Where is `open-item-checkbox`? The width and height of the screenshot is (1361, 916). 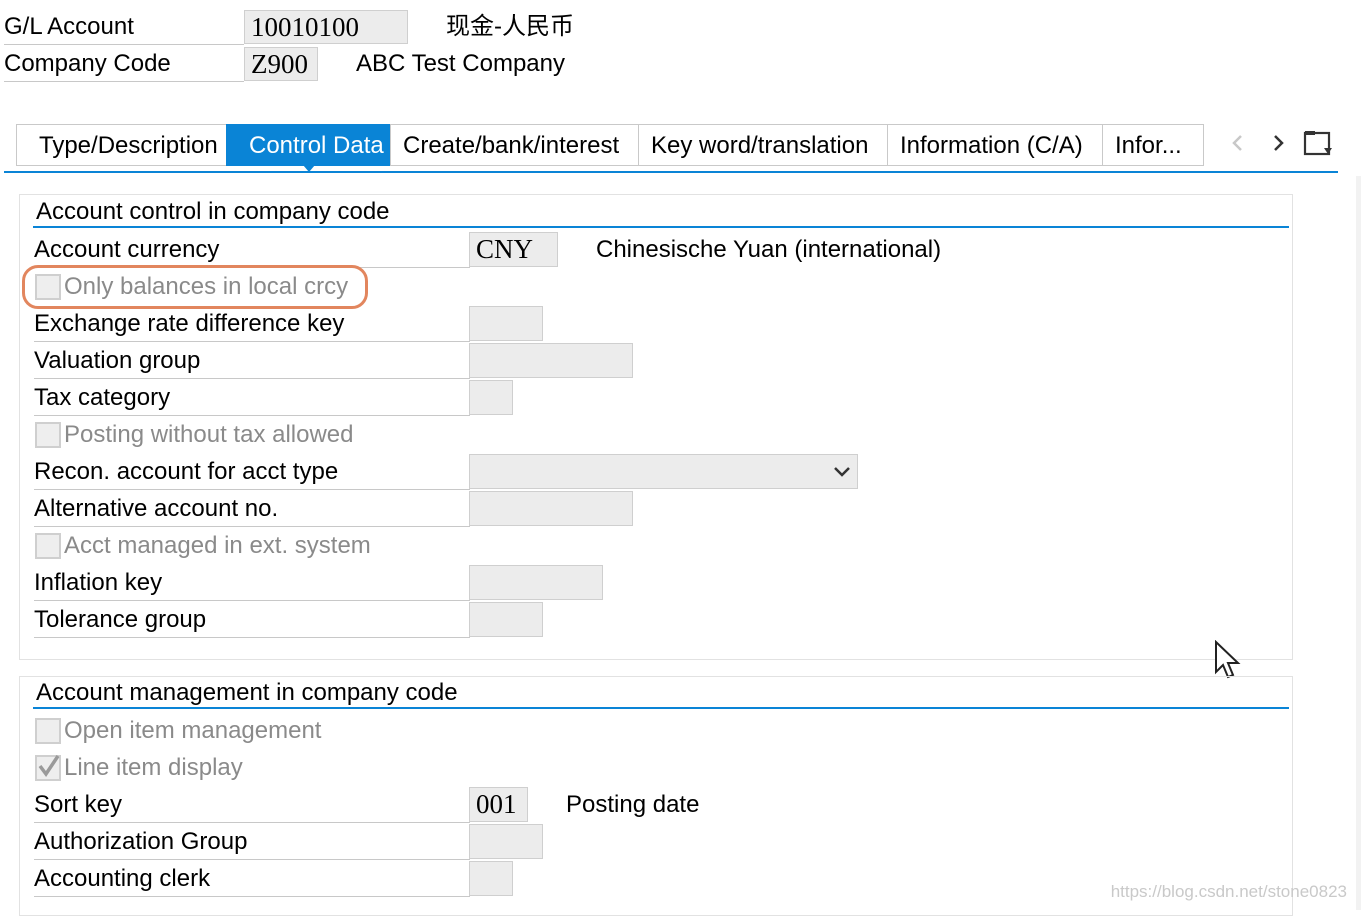
open-item-checkbox is located at coordinates (48, 731).